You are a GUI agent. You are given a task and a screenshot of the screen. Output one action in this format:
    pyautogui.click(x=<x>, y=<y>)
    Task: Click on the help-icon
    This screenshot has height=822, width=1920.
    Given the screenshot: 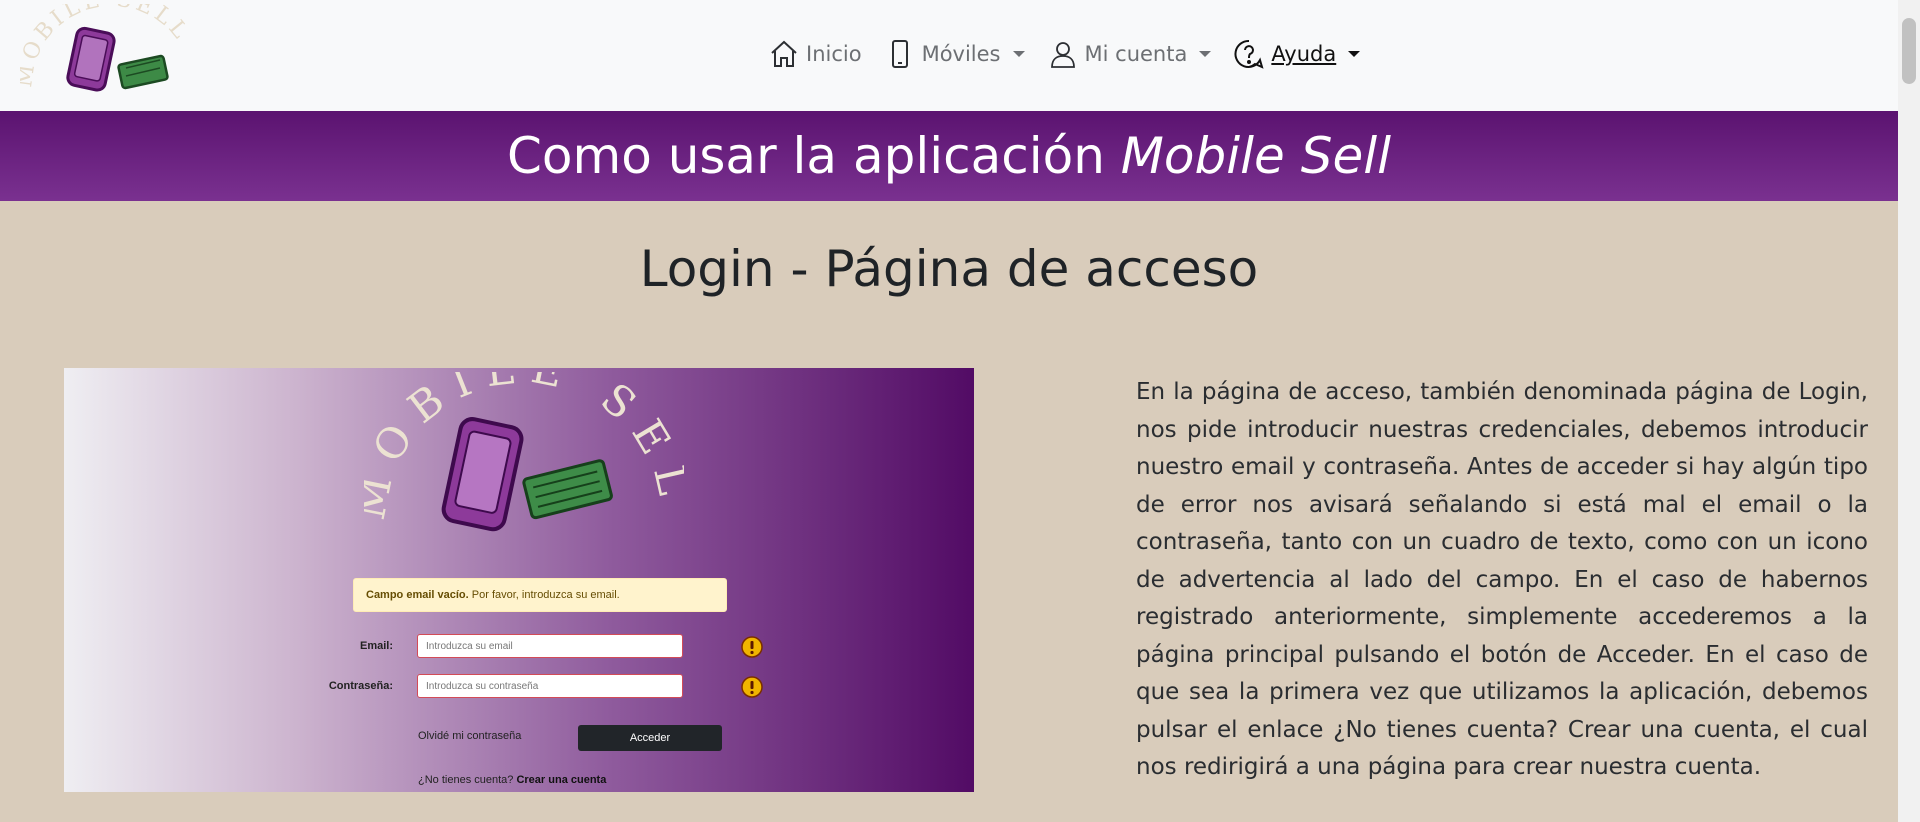 What is the action you would take?
    pyautogui.click(x=1249, y=54)
    